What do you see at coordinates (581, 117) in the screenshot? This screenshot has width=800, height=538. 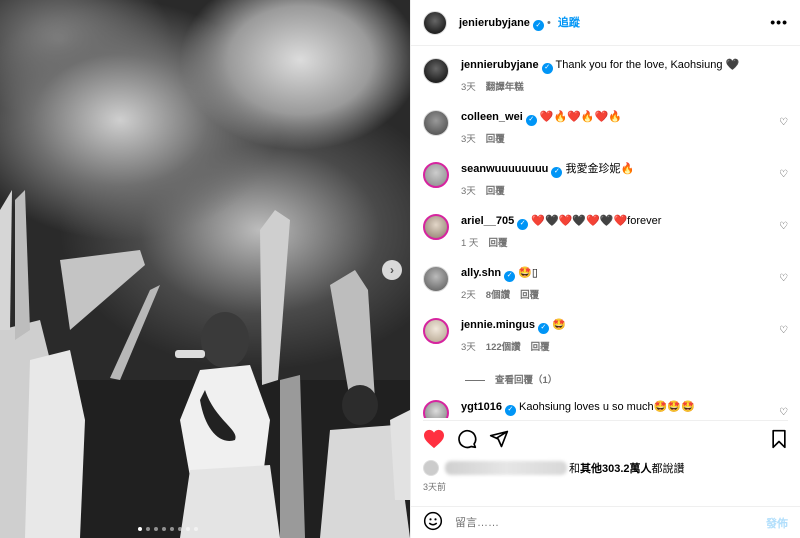 I see `comment-text: ❤️🔥❤️🔥❤️🔥` at bounding box center [581, 117].